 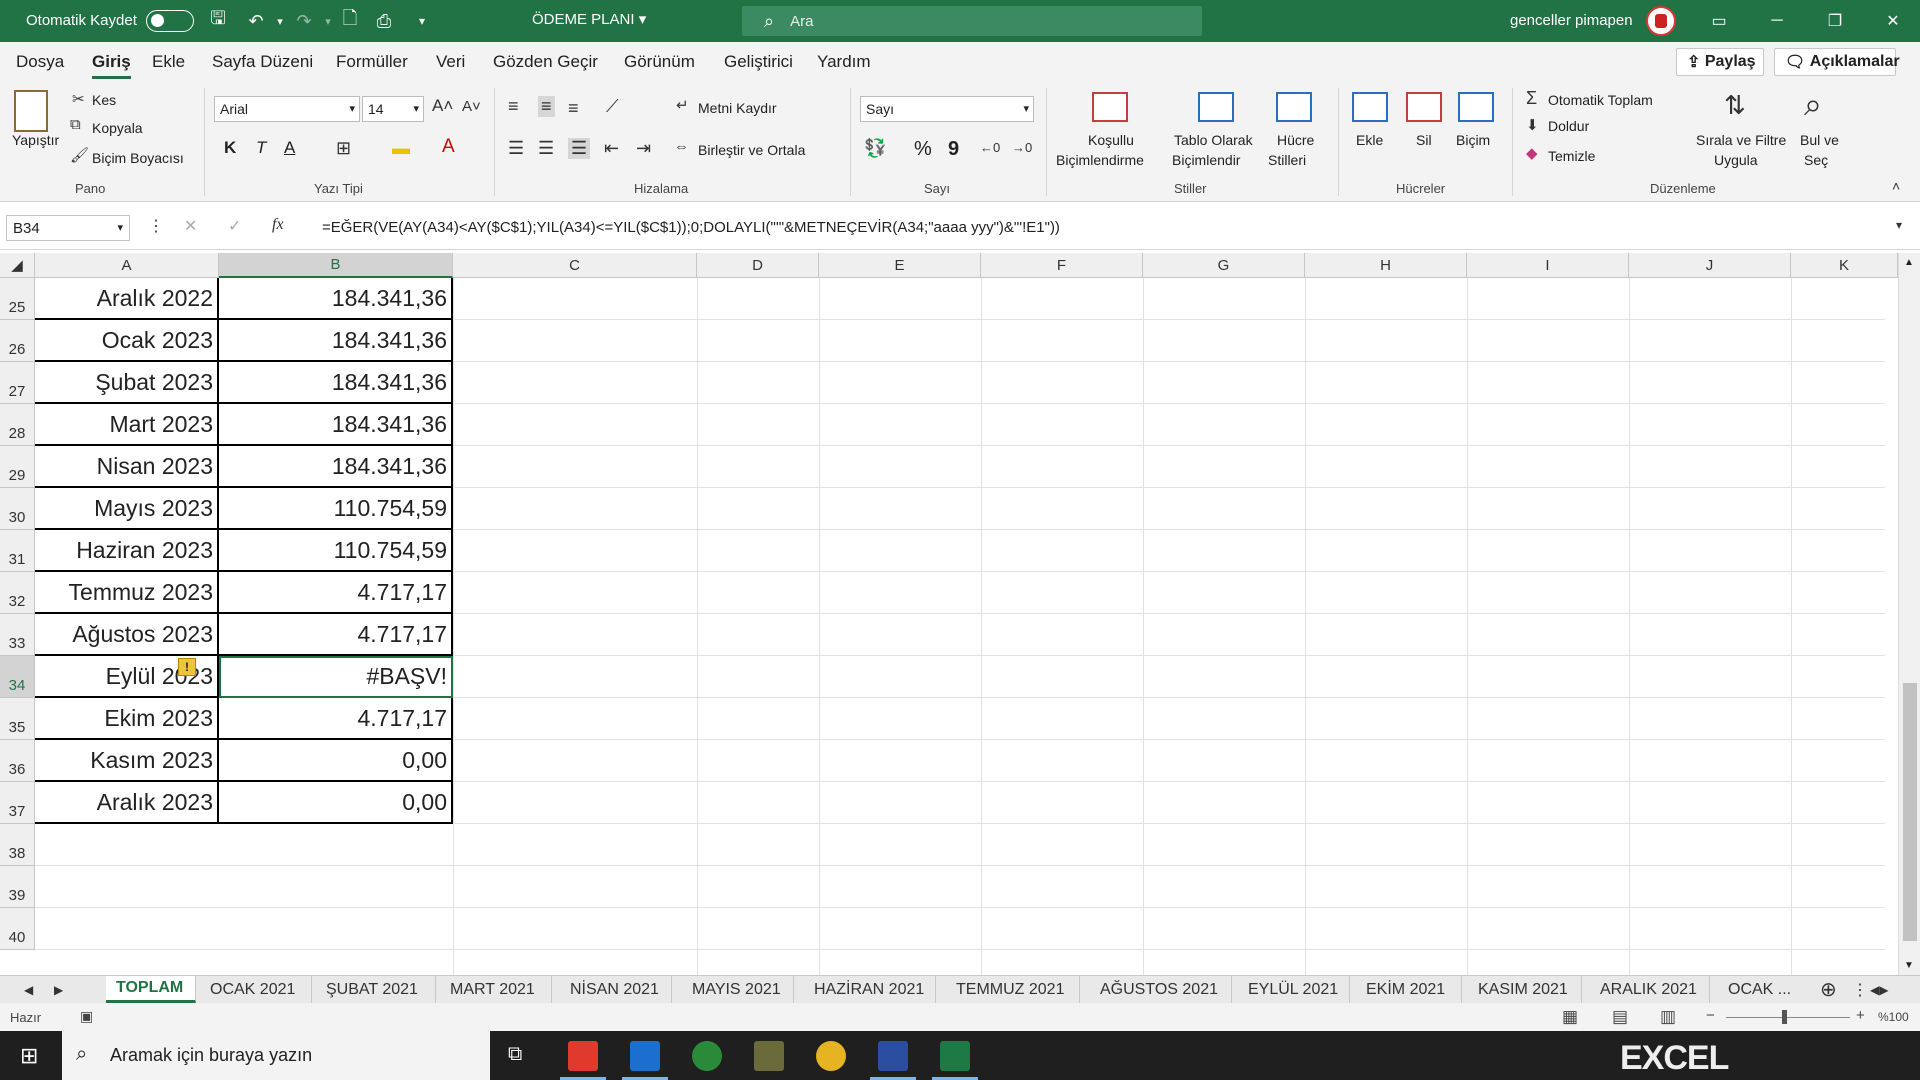 I want to click on cell-a35: Ekim 2023, so click(x=127, y=719).